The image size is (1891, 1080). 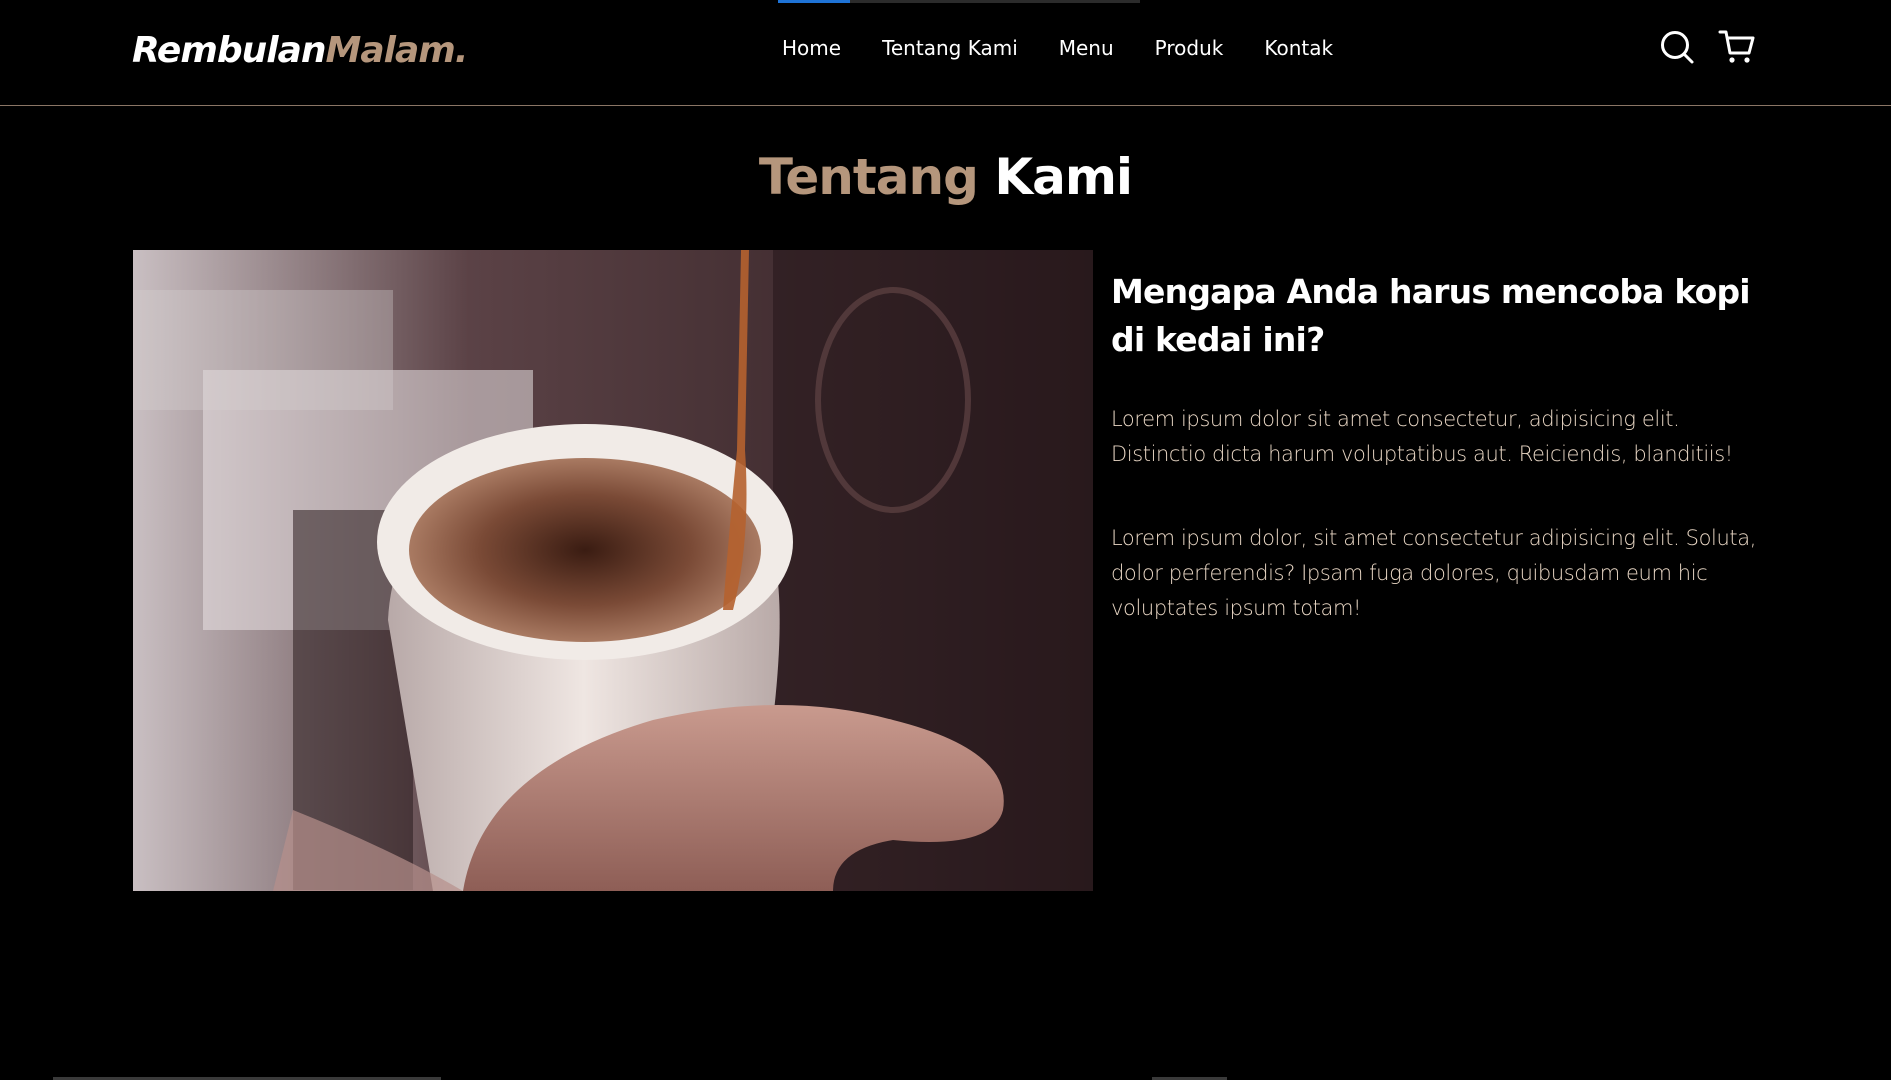 I want to click on page-loading-bar-fill, so click(x=814, y=1).